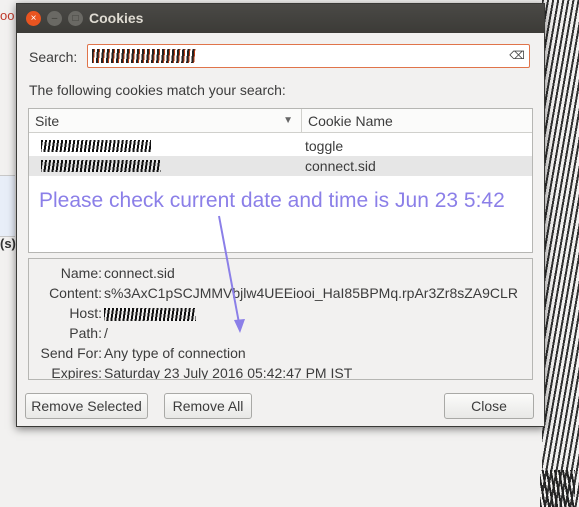 Image resolution: width=579 pixels, height=507 pixels. What do you see at coordinates (106, 333) in the screenshot?
I see `detail-value: /` at bounding box center [106, 333].